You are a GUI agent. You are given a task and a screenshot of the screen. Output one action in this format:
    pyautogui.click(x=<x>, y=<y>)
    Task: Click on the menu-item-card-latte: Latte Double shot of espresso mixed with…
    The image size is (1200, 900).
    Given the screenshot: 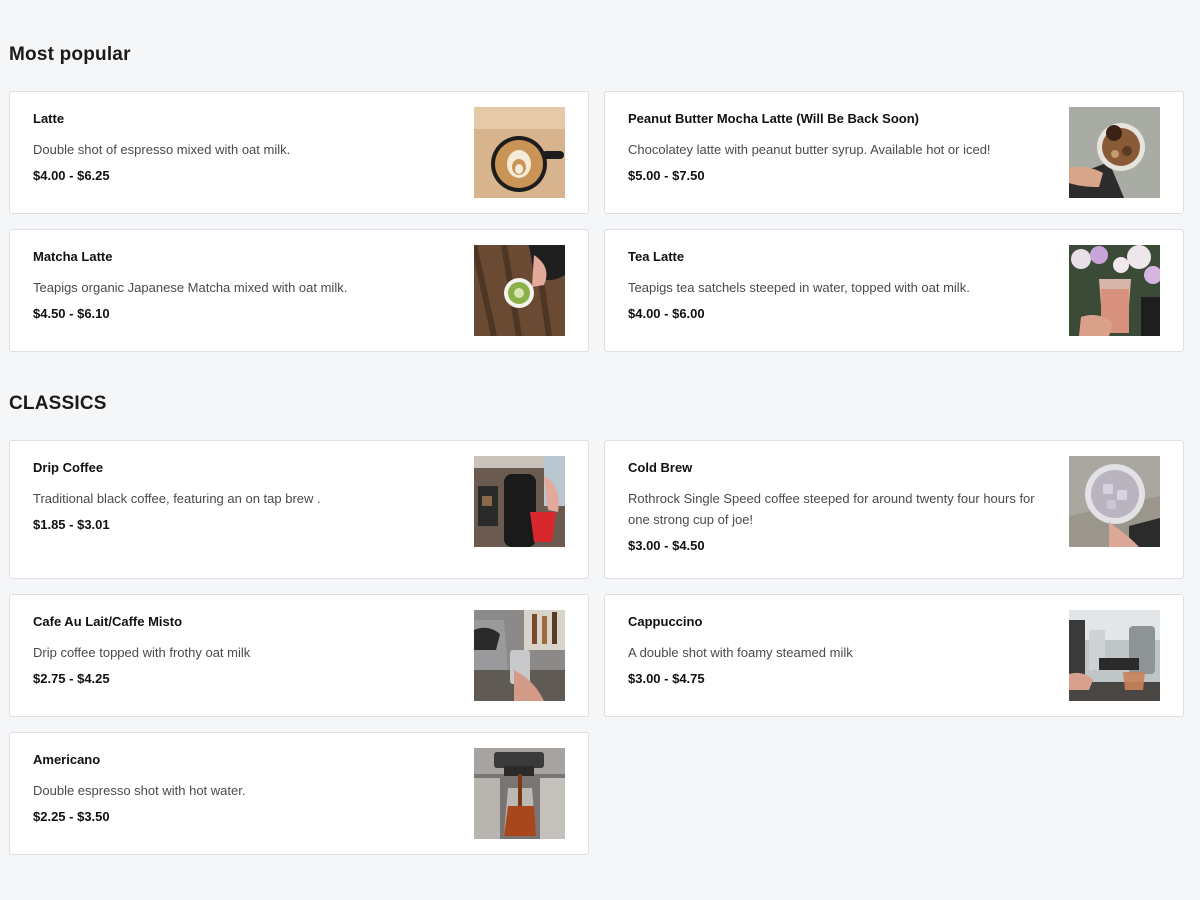 What is the action you would take?
    pyautogui.click(x=299, y=152)
    